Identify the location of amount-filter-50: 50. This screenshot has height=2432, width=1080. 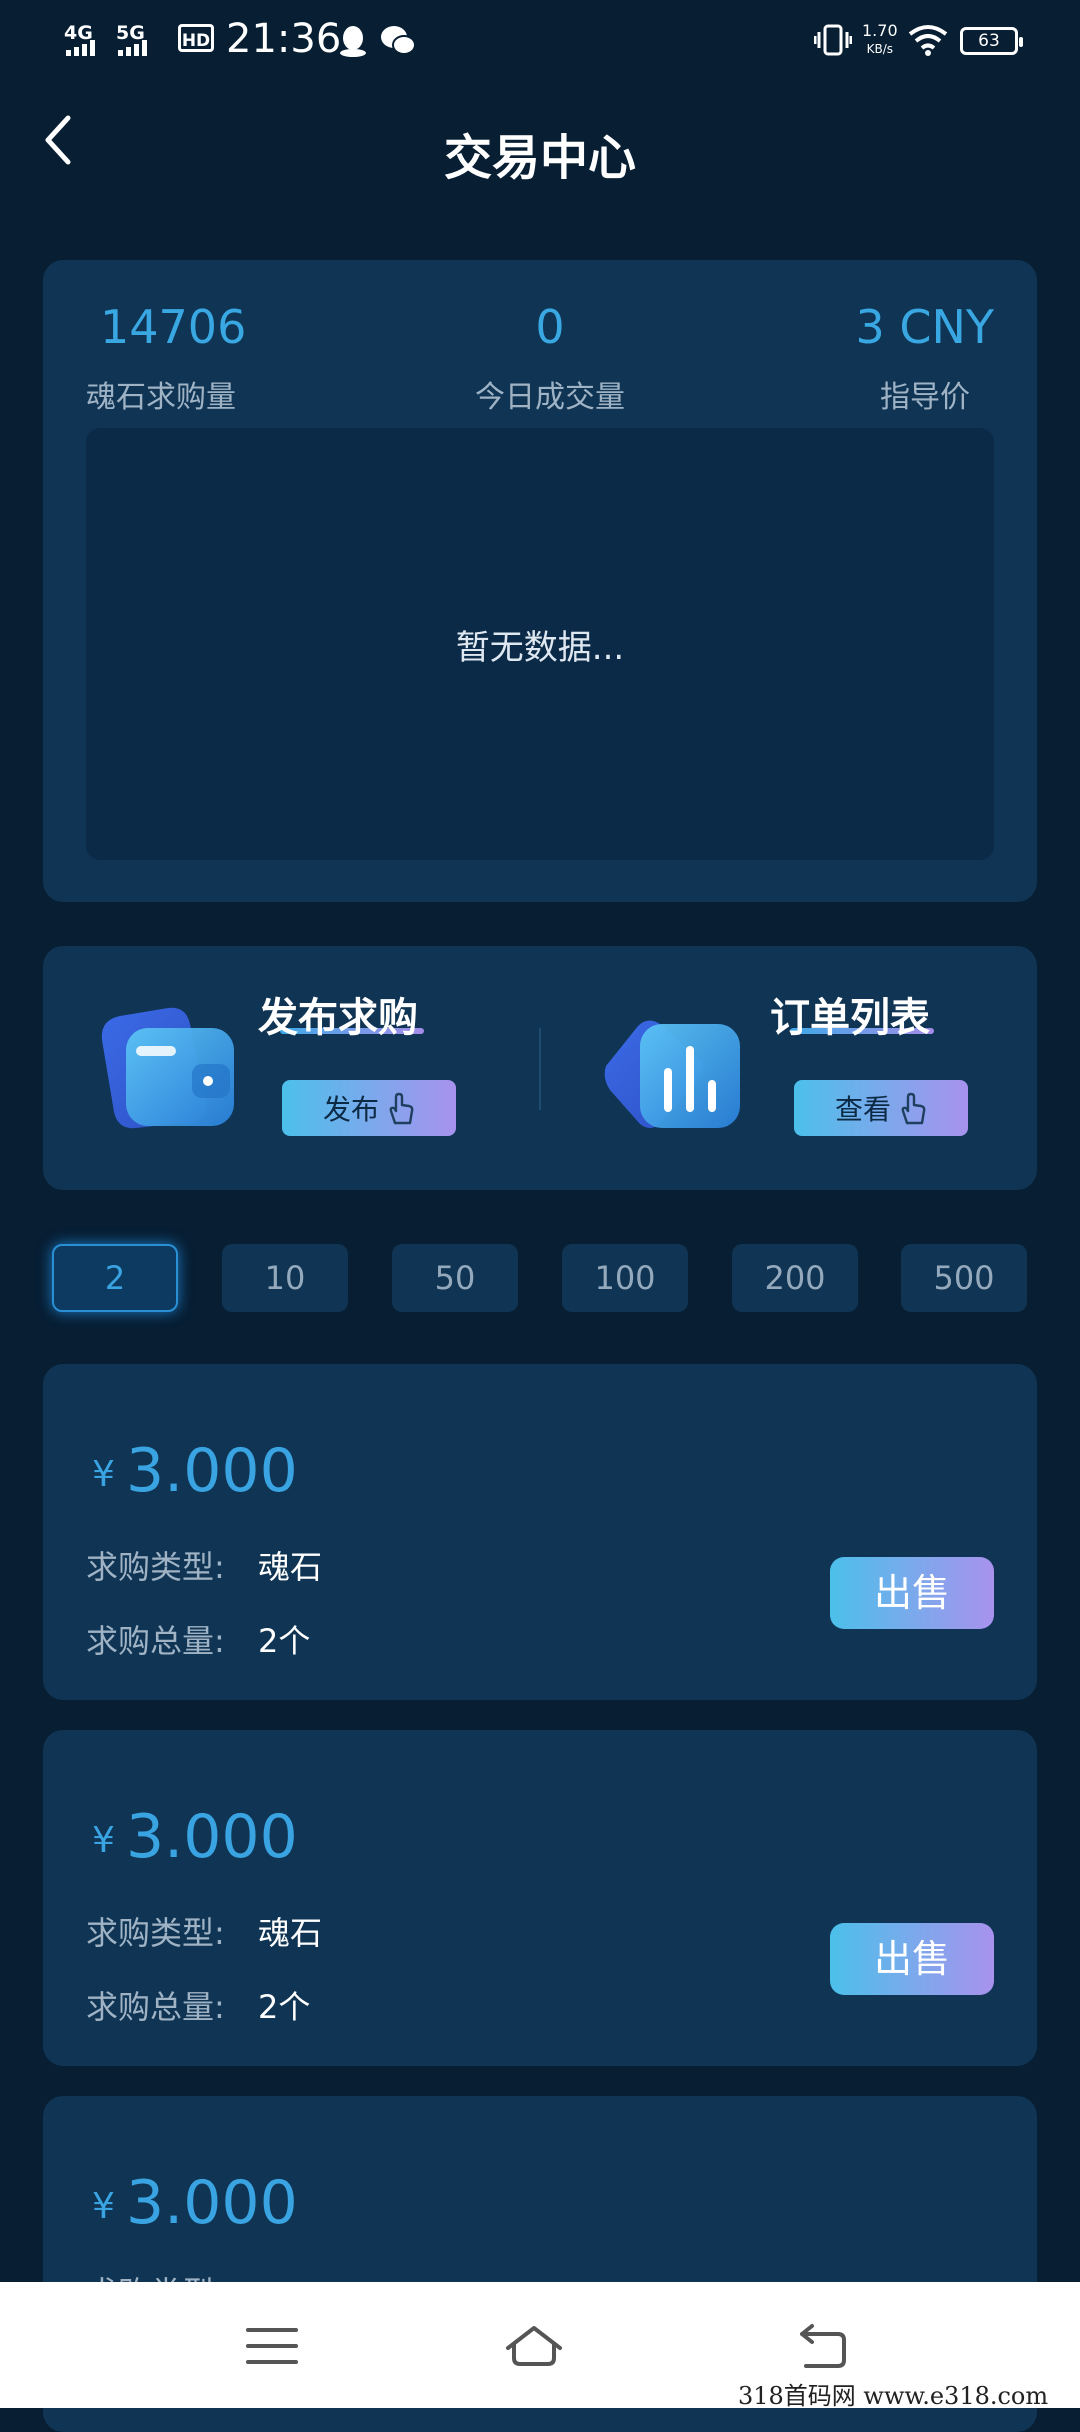
(455, 1278).